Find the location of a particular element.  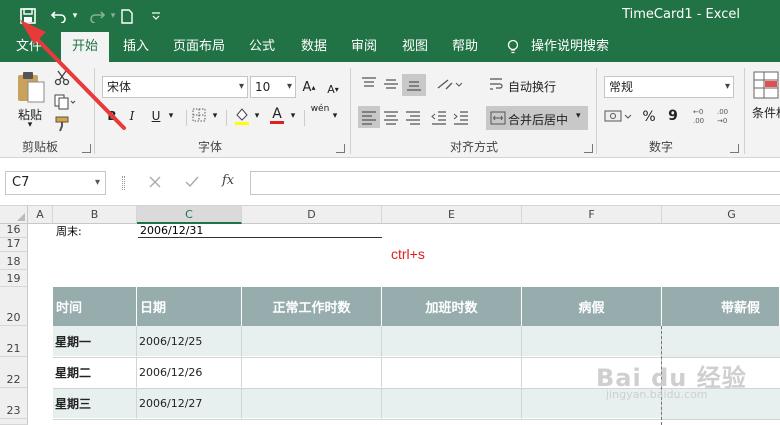

wrap-text-icon is located at coordinates (496, 85).